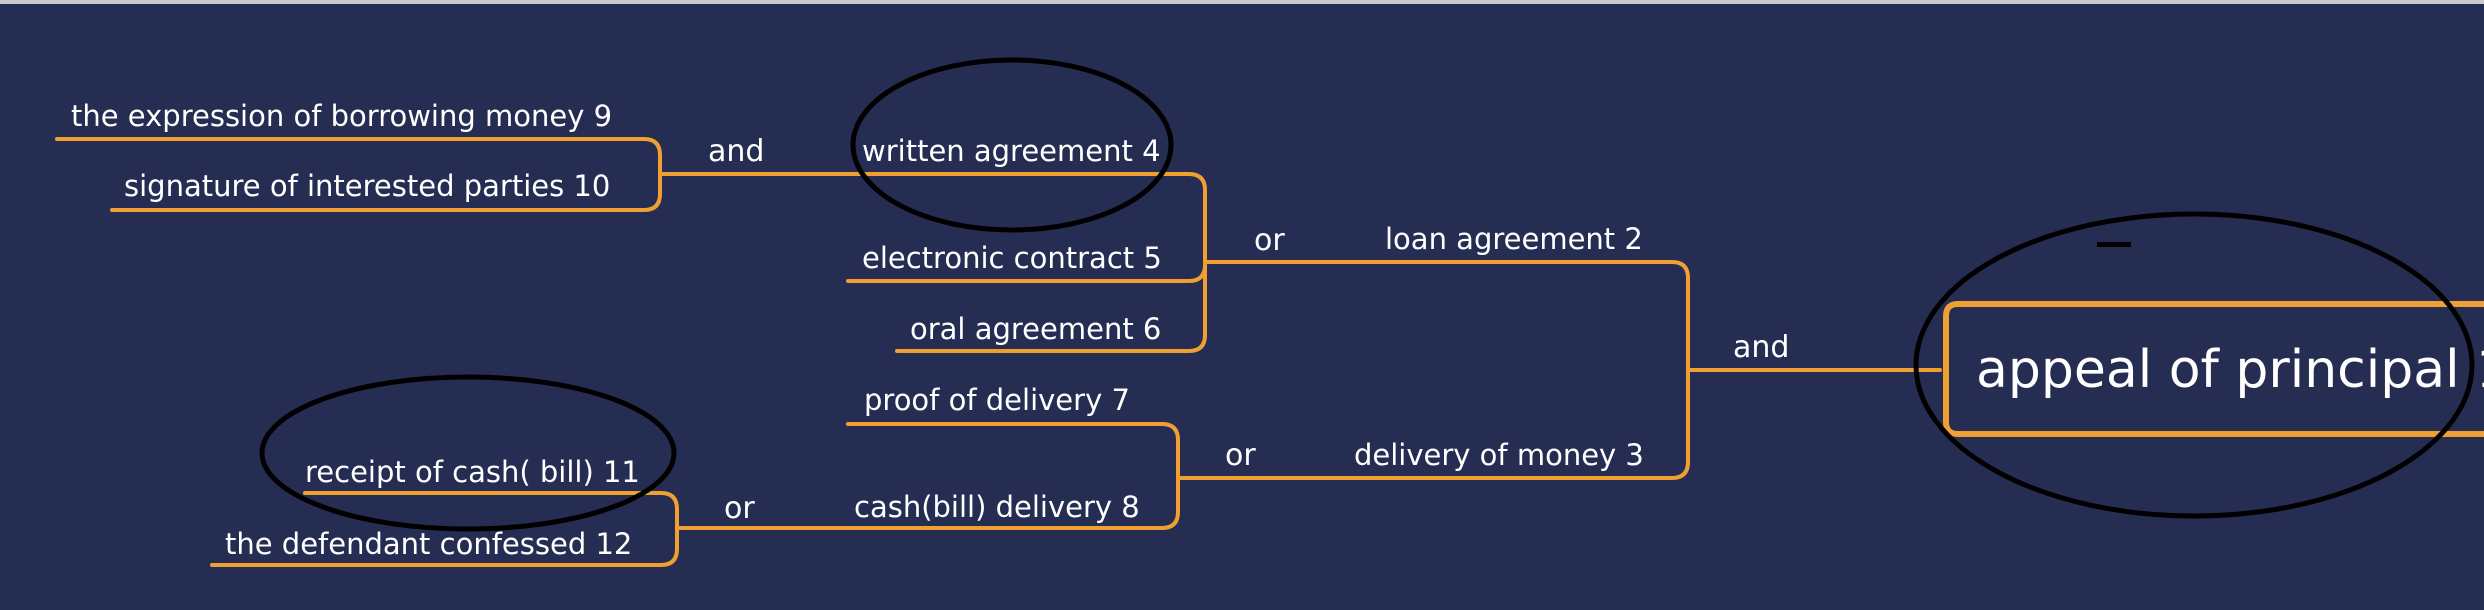  Describe the element at coordinates (1761, 347) in the screenshot. I see `operator-root-and: and` at that location.